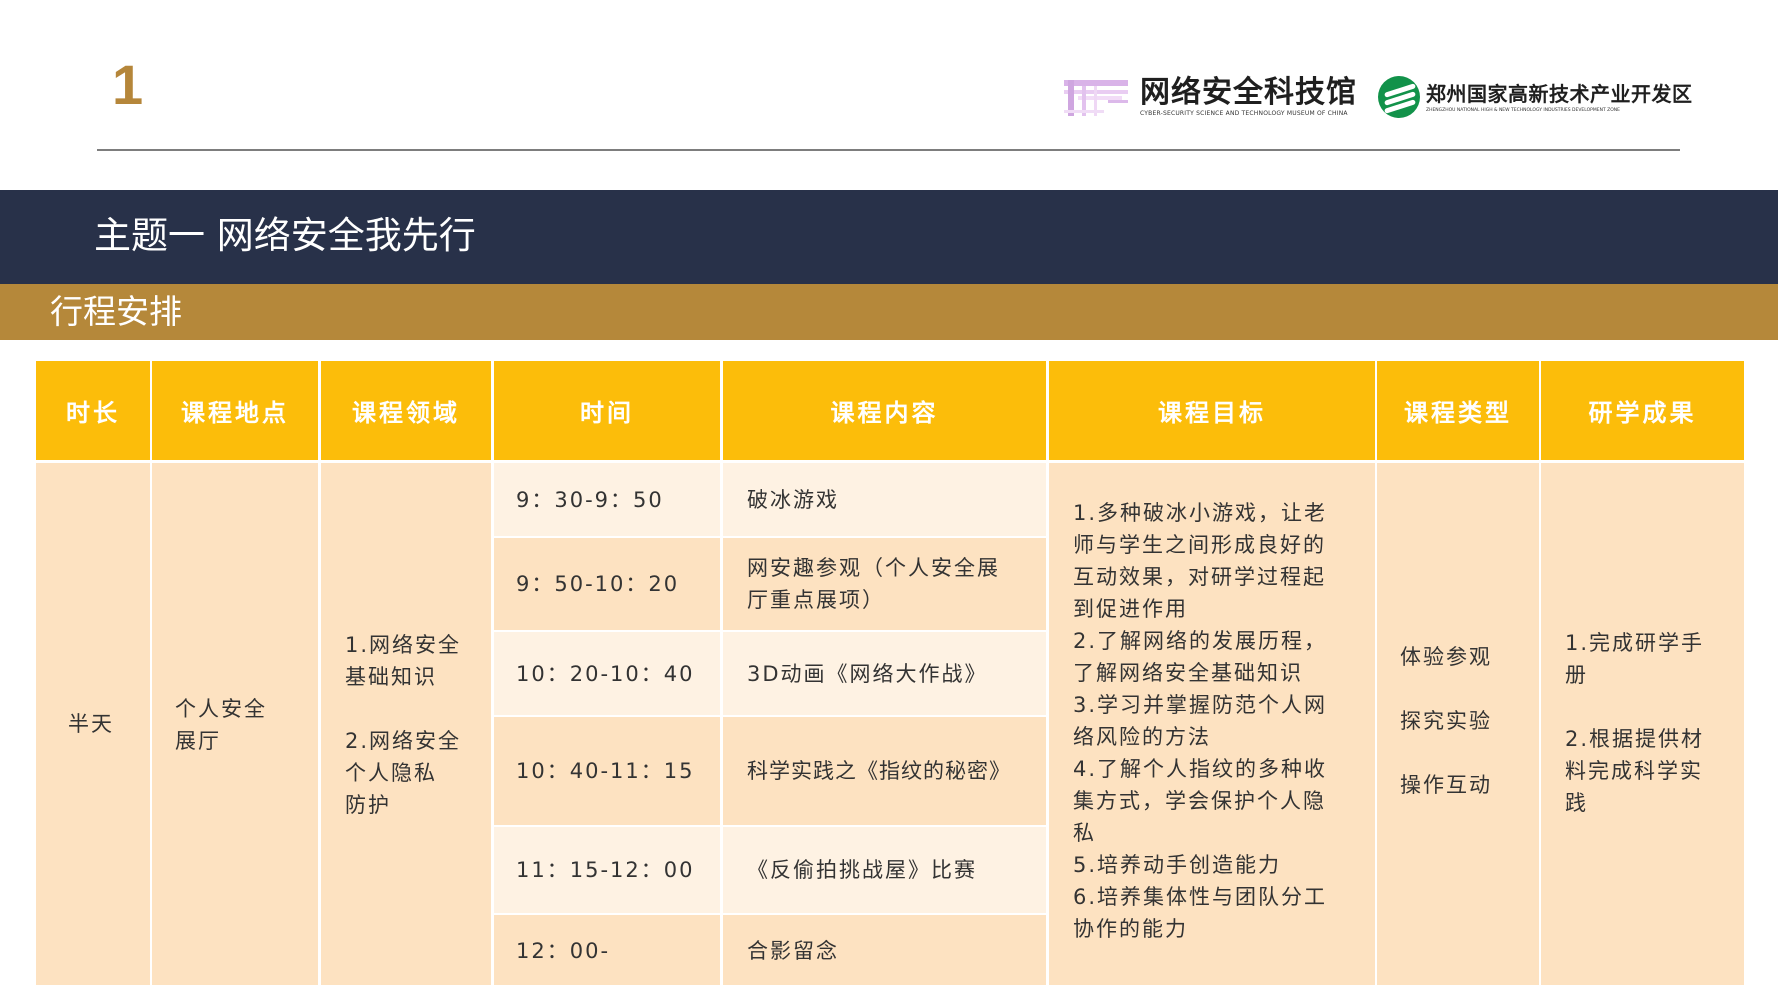 The height and width of the screenshot is (1000, 1778). I want to click on table-row-content-1: 网安趣参观（个人安全展 厅重点展项）, so click(884, 584).